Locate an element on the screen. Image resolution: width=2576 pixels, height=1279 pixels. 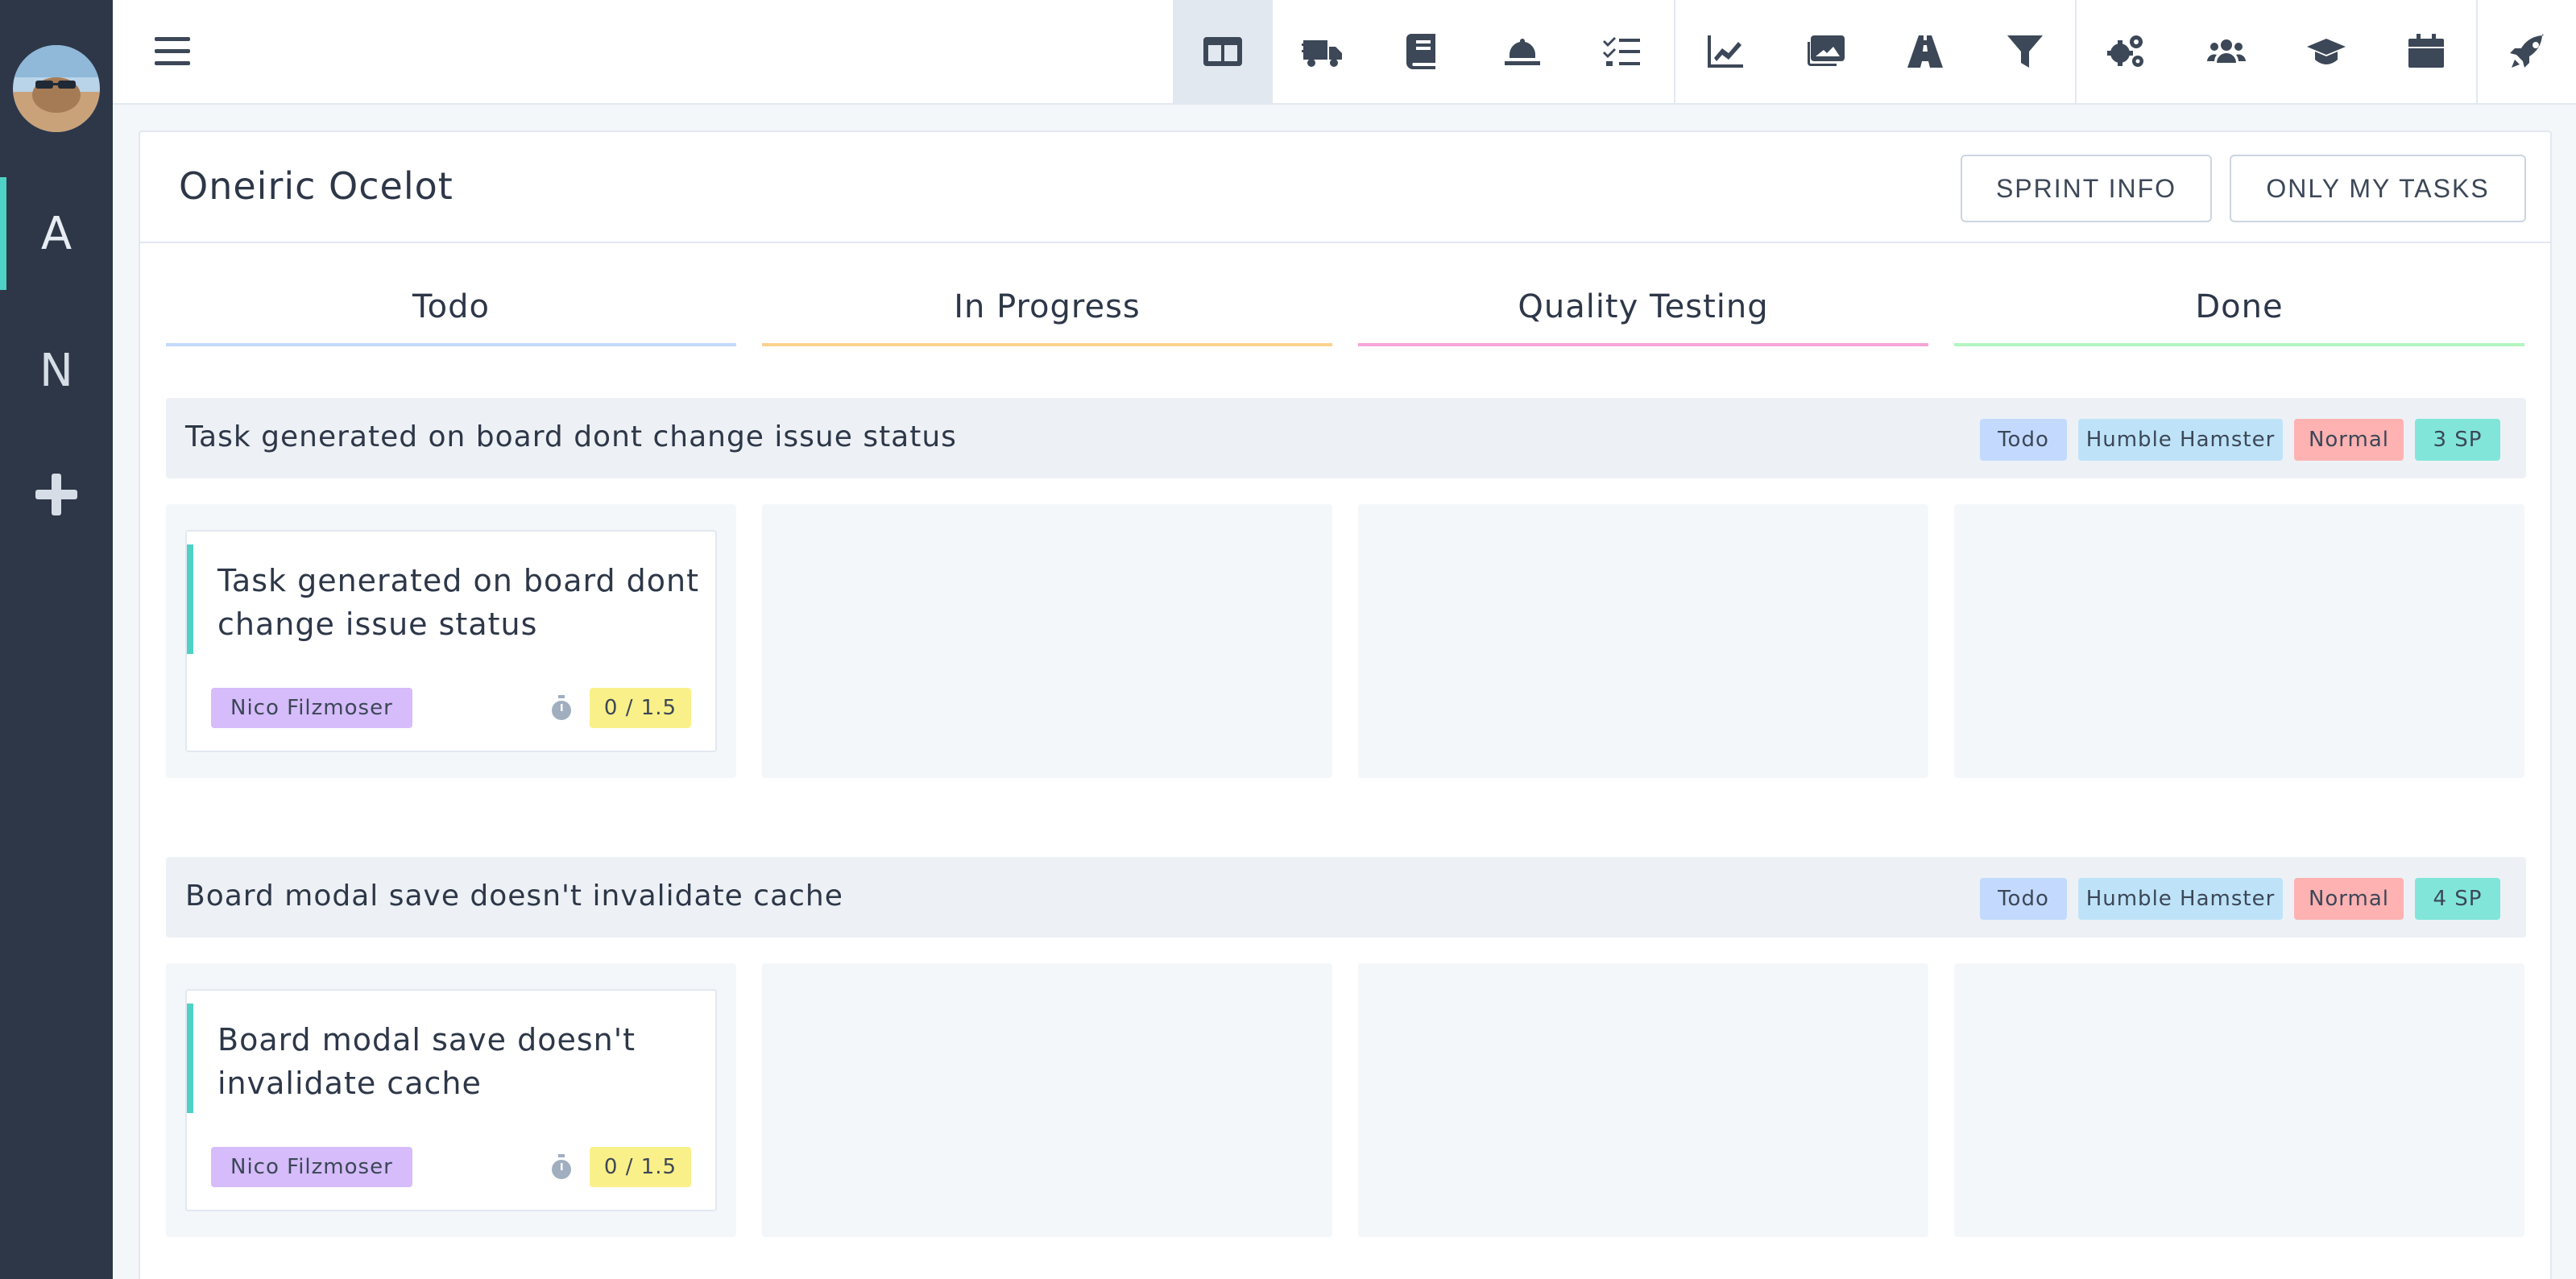
rail-item-a: A is located at coordinates (56, 233).